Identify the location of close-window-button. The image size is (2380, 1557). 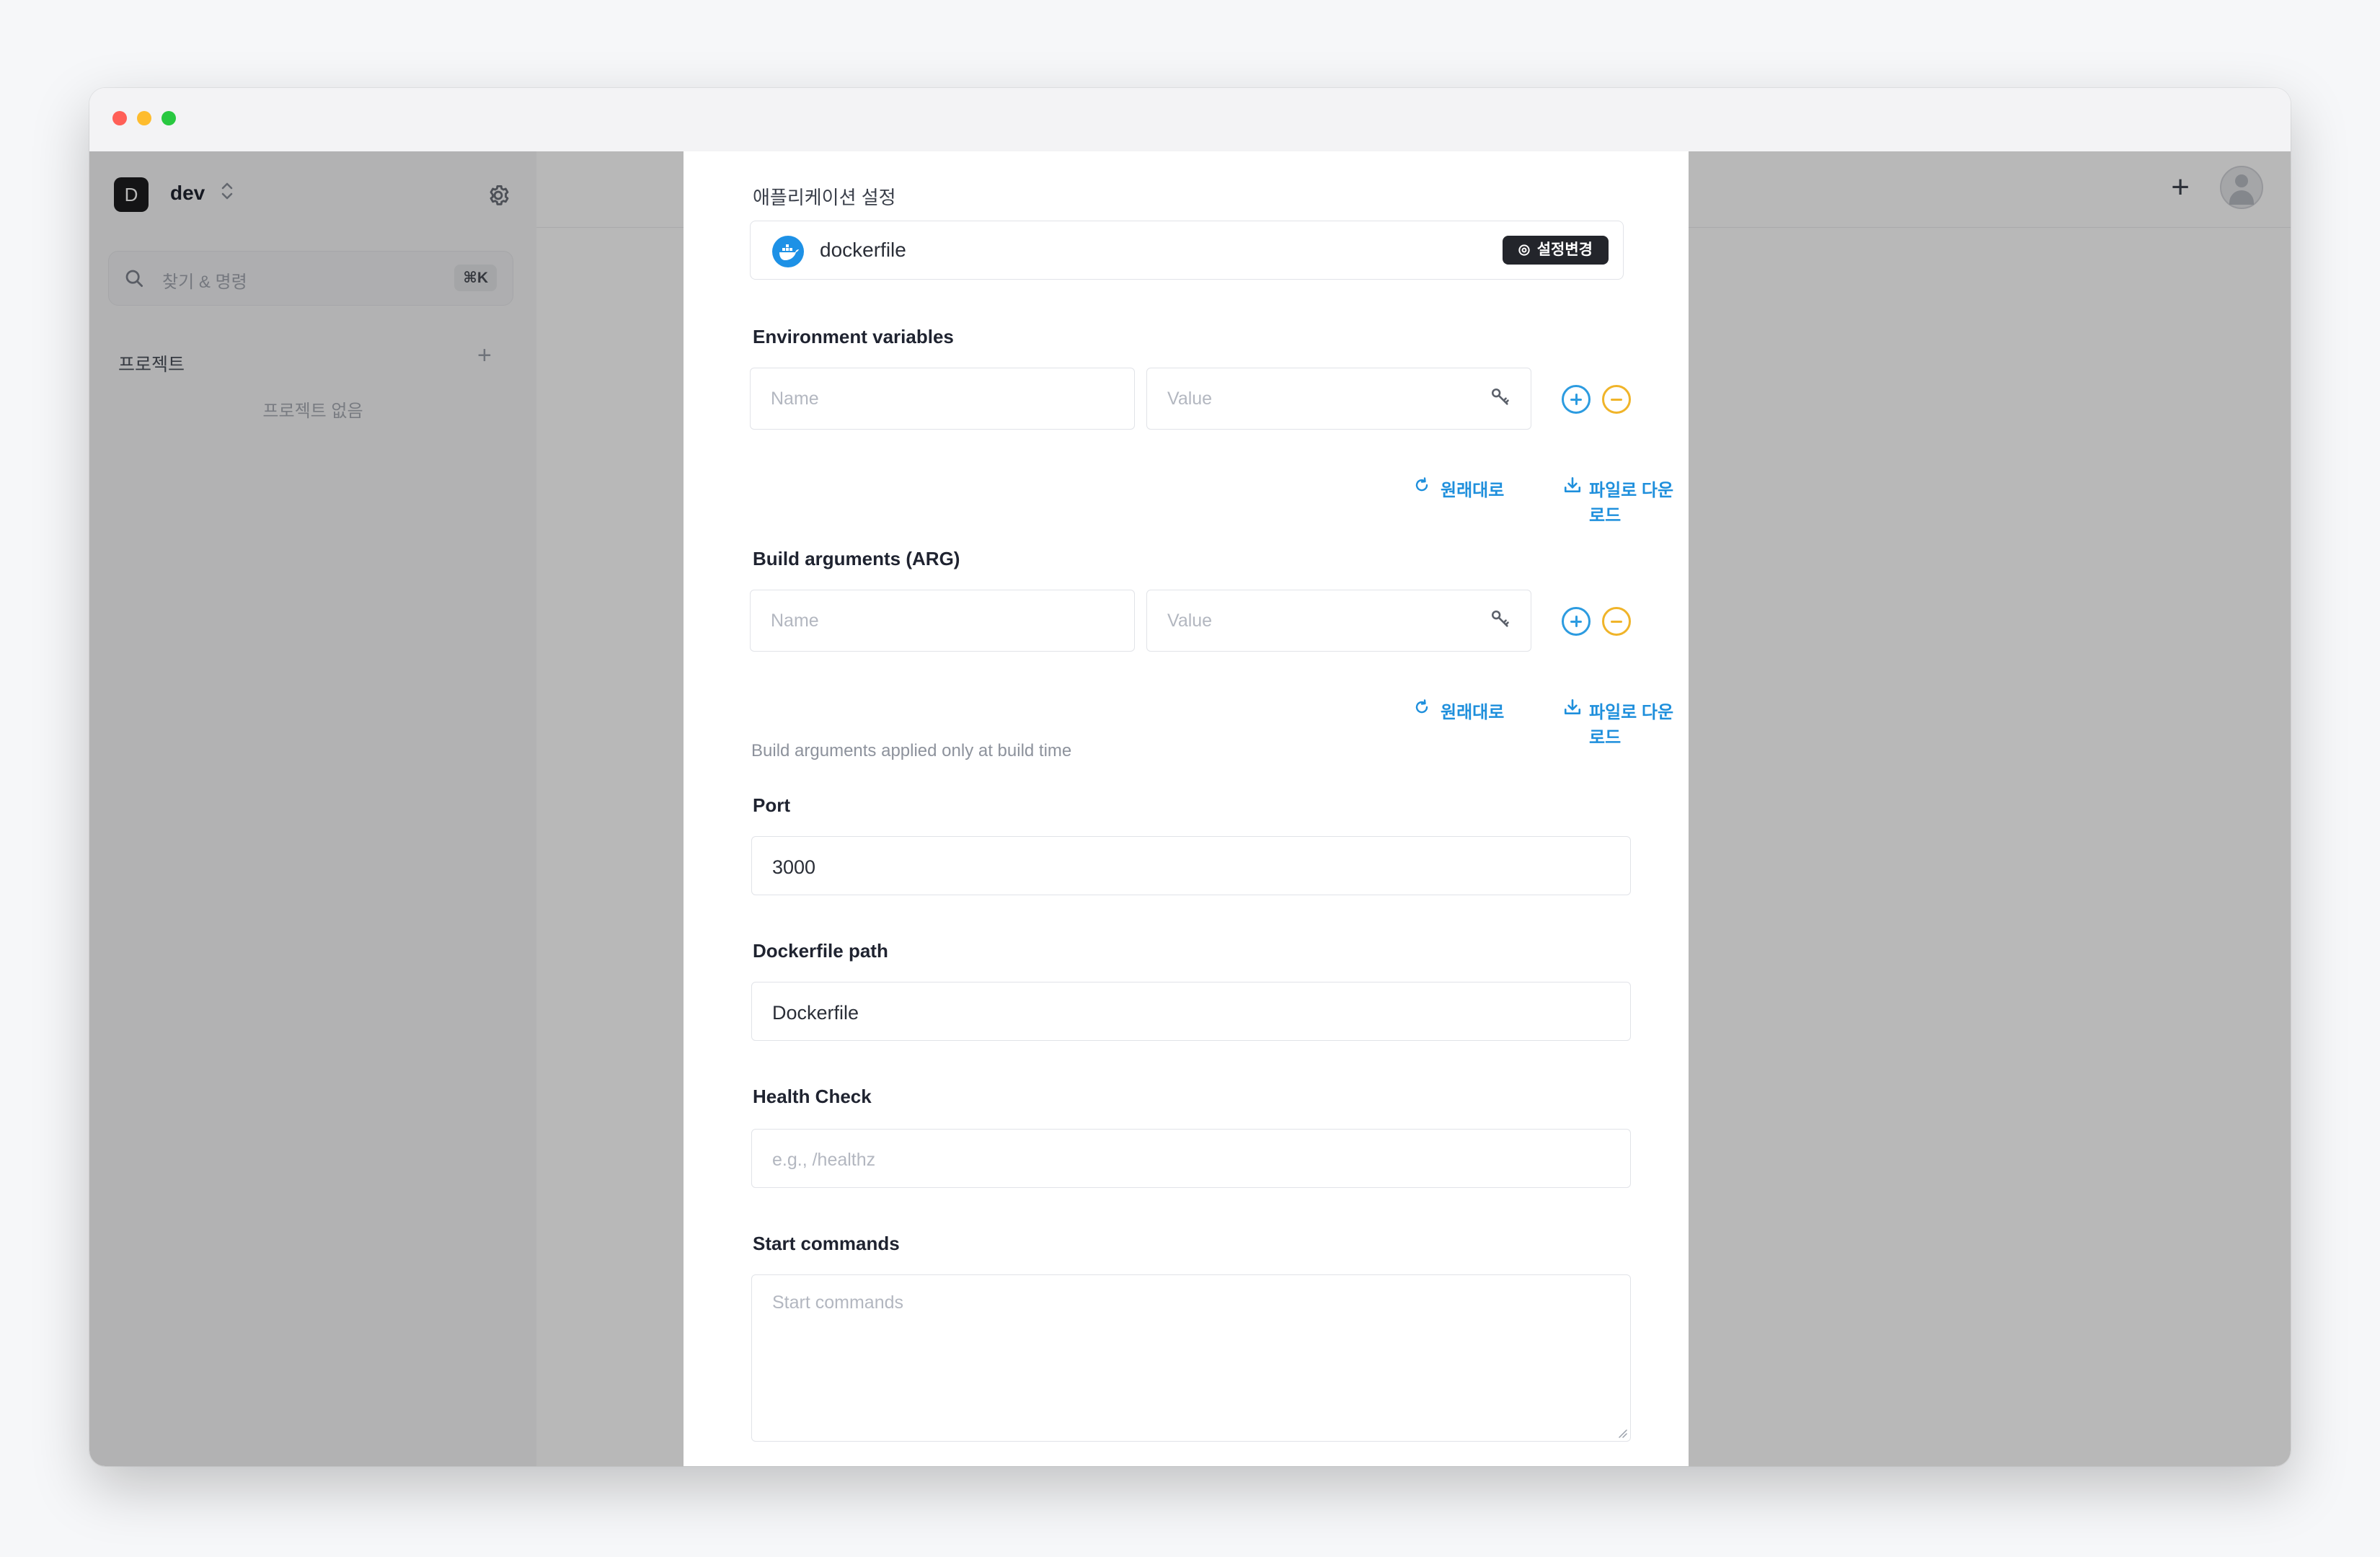
(119, 118).